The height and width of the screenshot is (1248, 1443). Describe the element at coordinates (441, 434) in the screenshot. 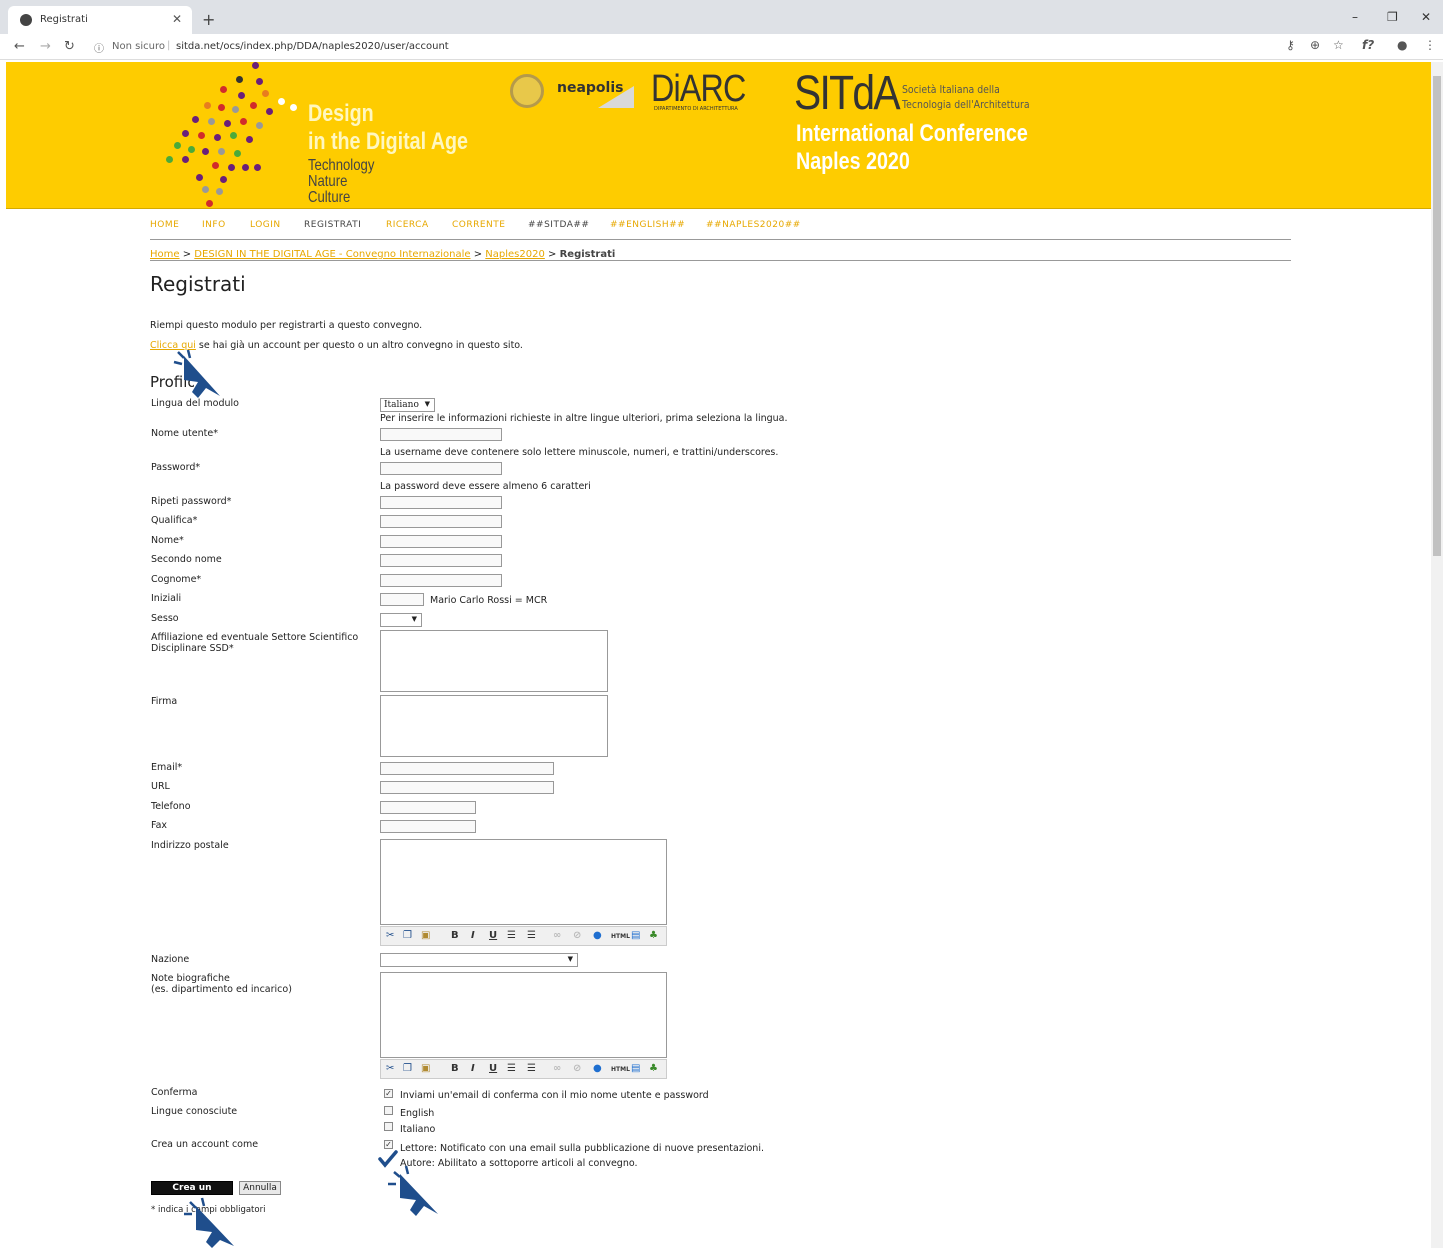

I see `username-input` at that location.